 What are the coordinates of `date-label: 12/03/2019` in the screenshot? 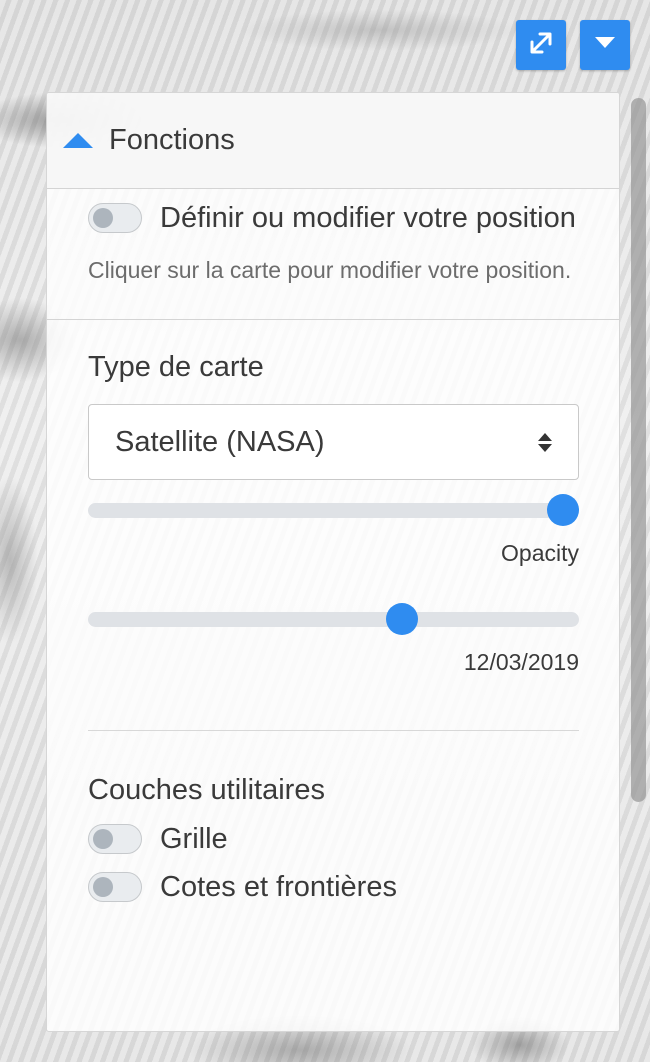 It's located at (521, 662).